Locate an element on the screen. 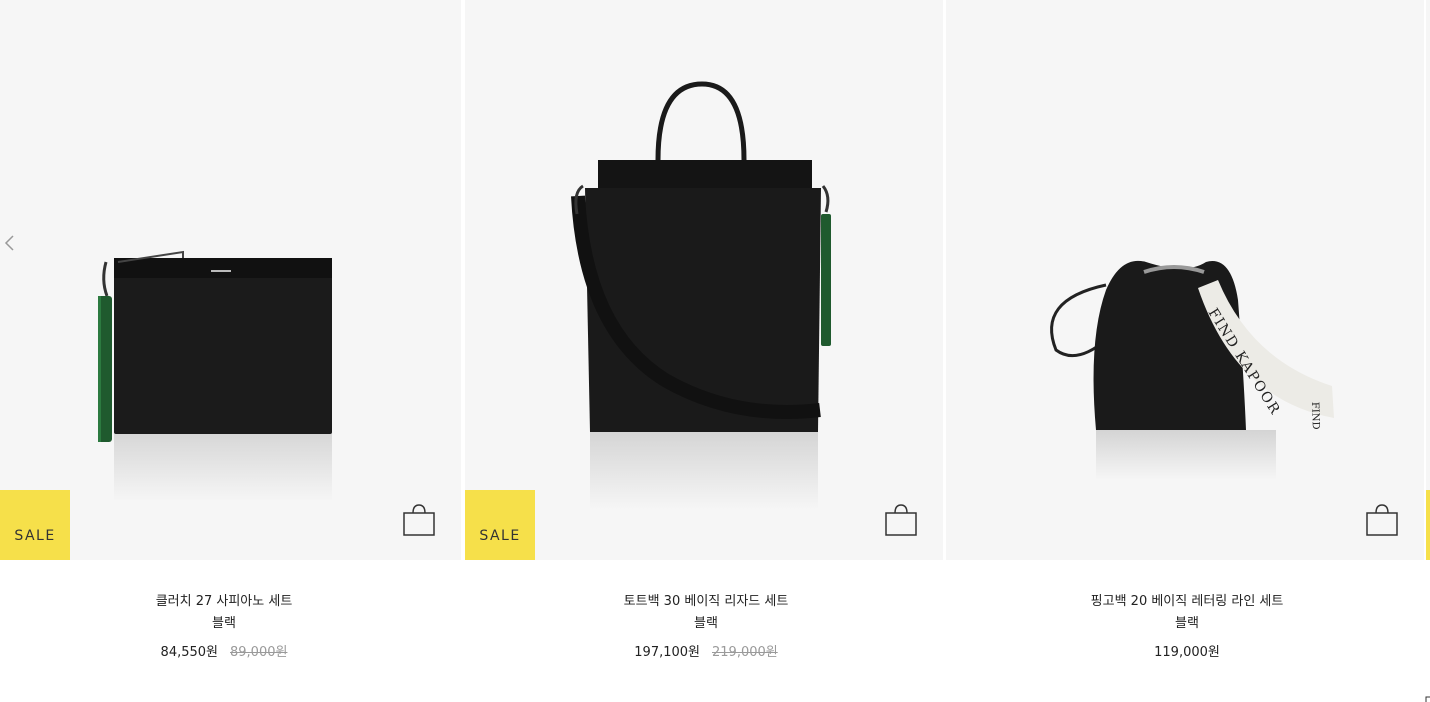 The width and height of the screenshot is (1430, 702). price-row: 119,000원 is located at coordinates (1187, 653).